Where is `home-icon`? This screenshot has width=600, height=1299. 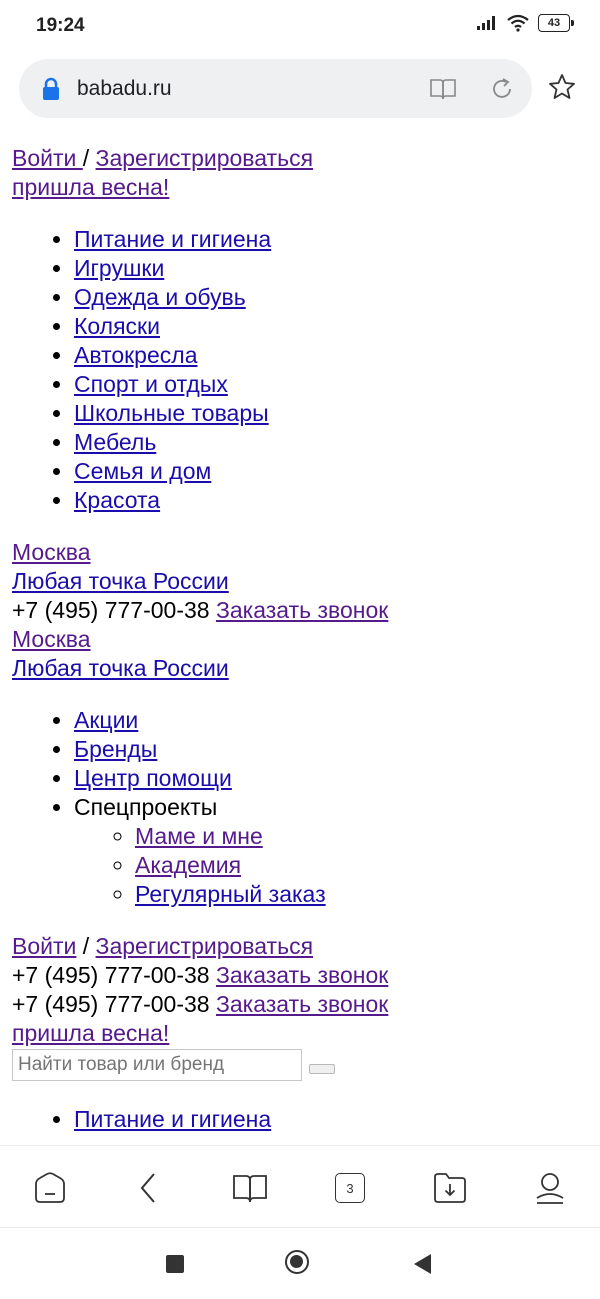
home-icon is located at coordinates (50, 1187).